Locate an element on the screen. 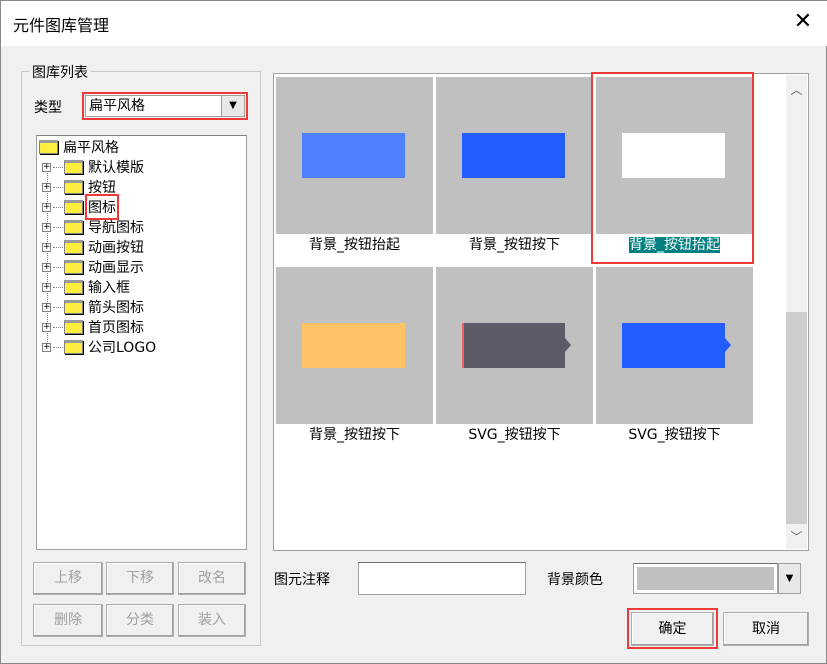 This screenshot has width=827, height=664. library-button: 删除 is located at coordinates (68, 620).